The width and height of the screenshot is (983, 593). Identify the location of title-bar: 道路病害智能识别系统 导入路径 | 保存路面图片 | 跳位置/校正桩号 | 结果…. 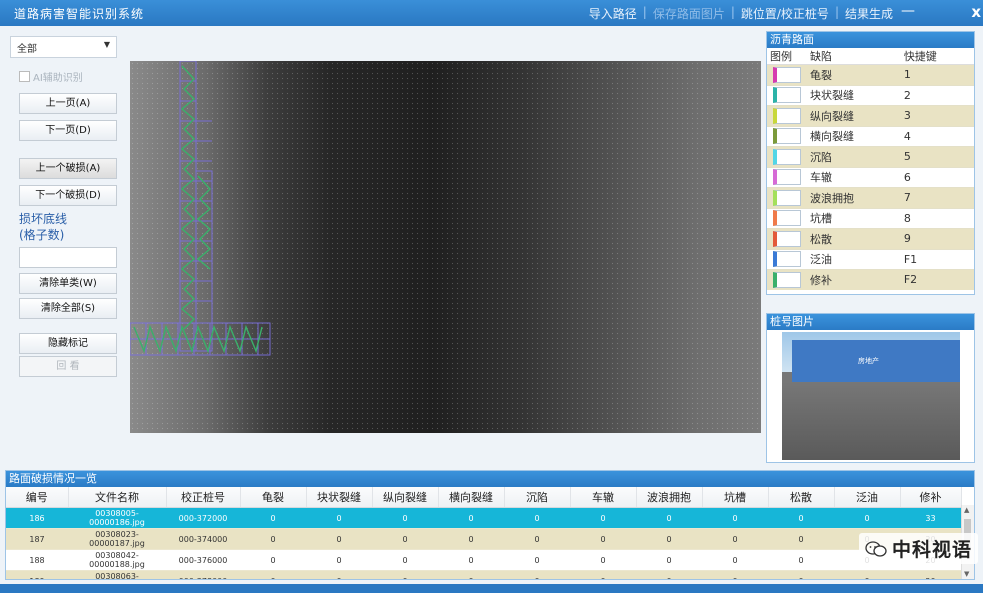
(491, 13).